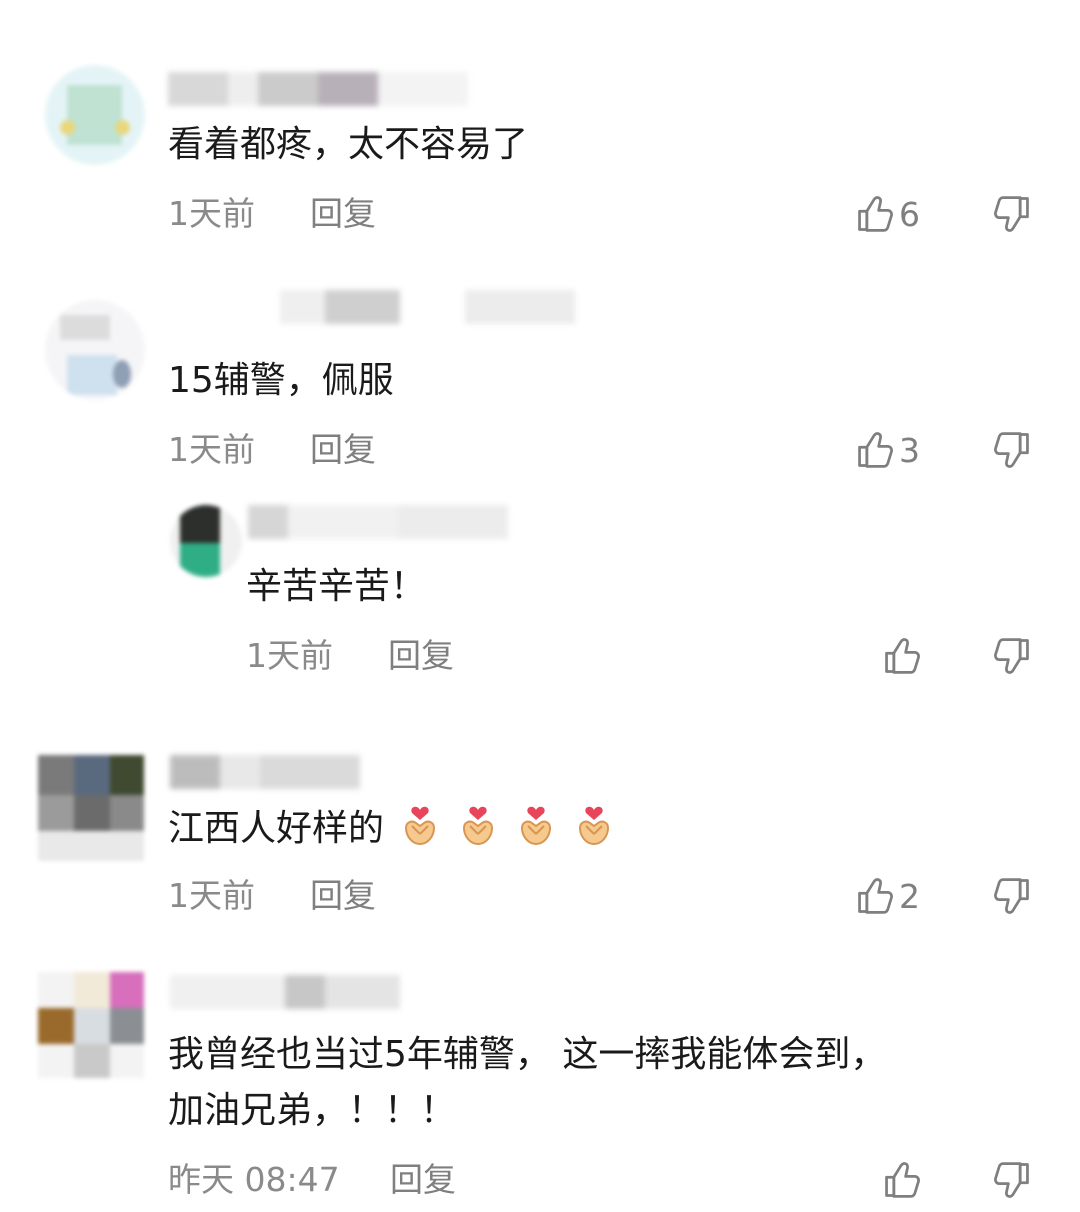 The height and width of the screenshot is (1212, 1080). What do you see at coordinates (285, 992) in the screenshot?
I see `username-blurred` at bounding box center [285, 992].